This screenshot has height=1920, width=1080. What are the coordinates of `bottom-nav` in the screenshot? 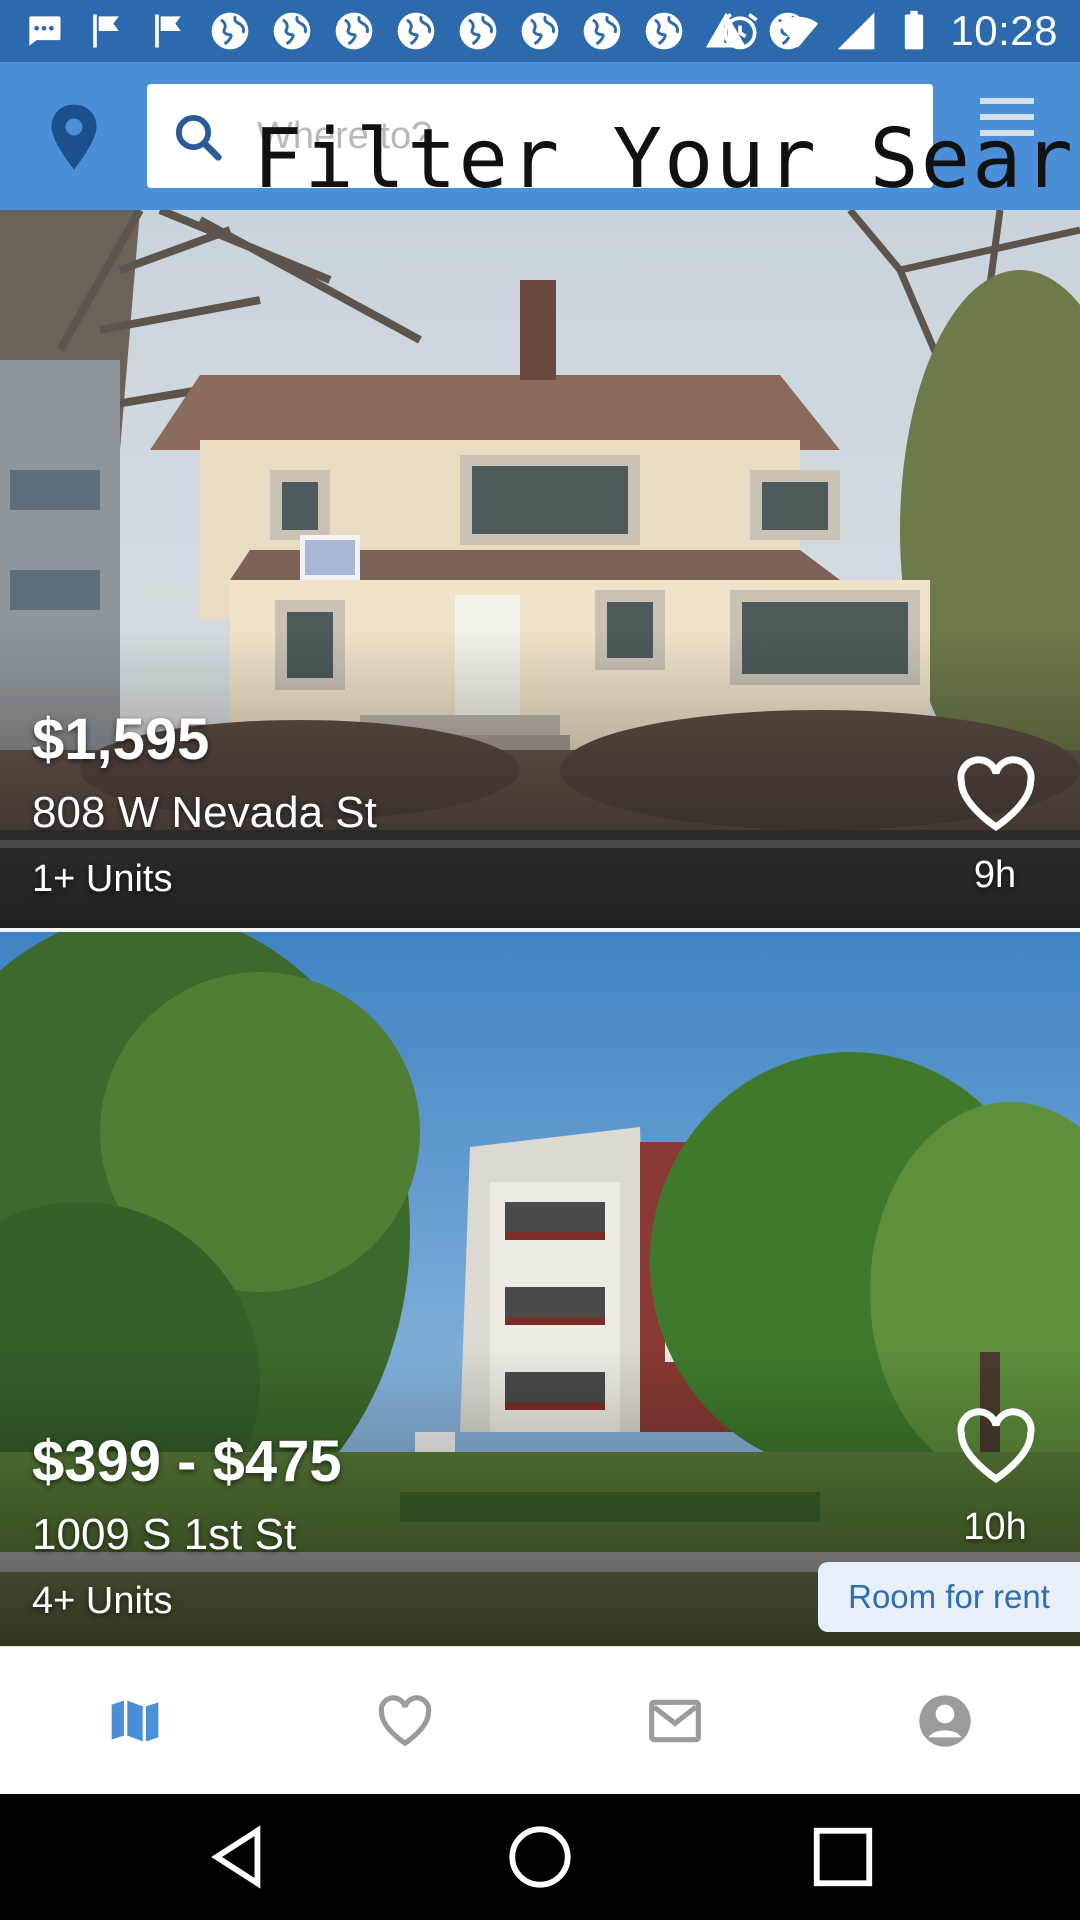 It's located at (540, 1720).